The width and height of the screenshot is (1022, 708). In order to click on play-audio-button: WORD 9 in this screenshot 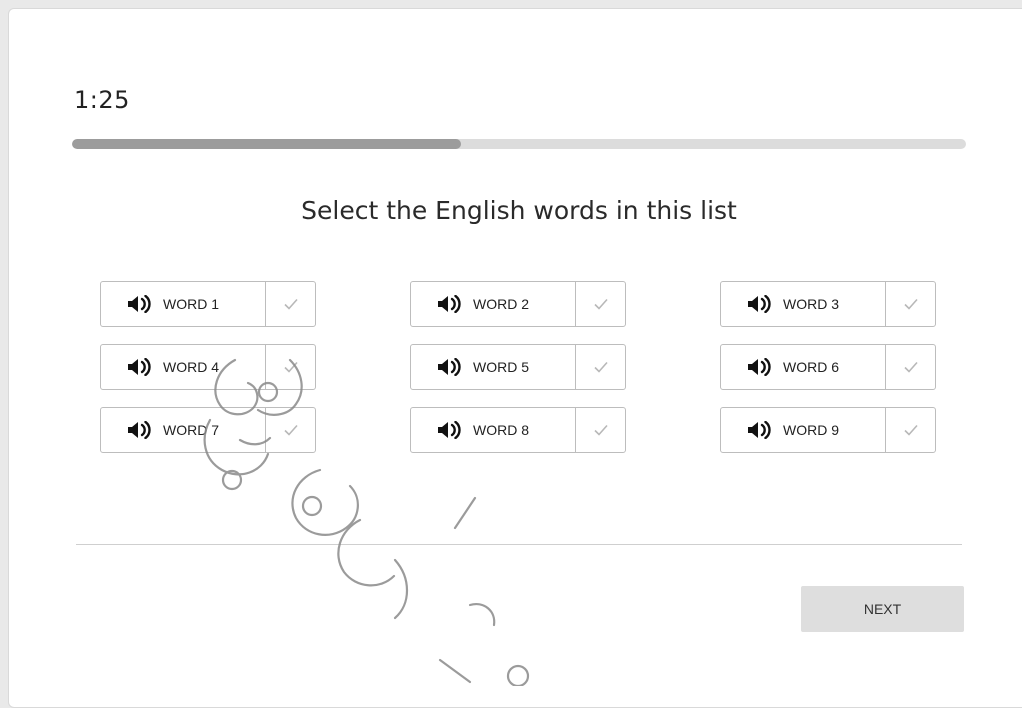, I will do `click(803, 430)`.